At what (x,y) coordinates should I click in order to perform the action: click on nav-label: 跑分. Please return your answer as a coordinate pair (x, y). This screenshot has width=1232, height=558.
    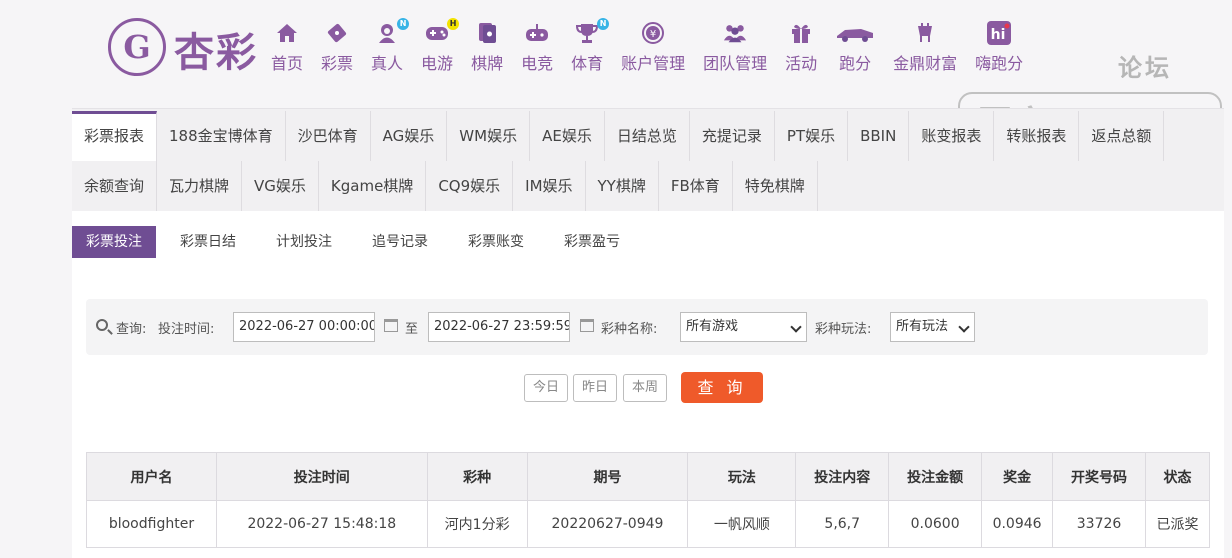
    Looking at the image, I should click on (855, 63).